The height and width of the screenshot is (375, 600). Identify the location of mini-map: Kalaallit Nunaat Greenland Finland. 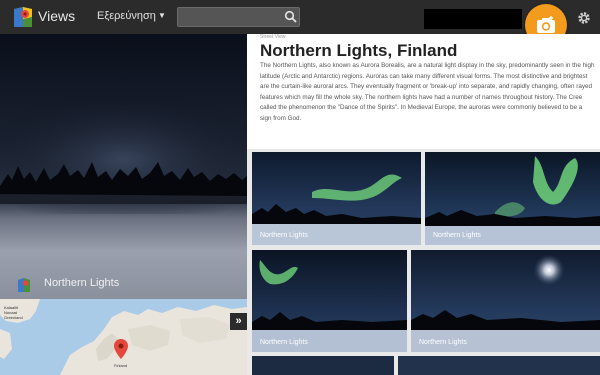
(123, 337).